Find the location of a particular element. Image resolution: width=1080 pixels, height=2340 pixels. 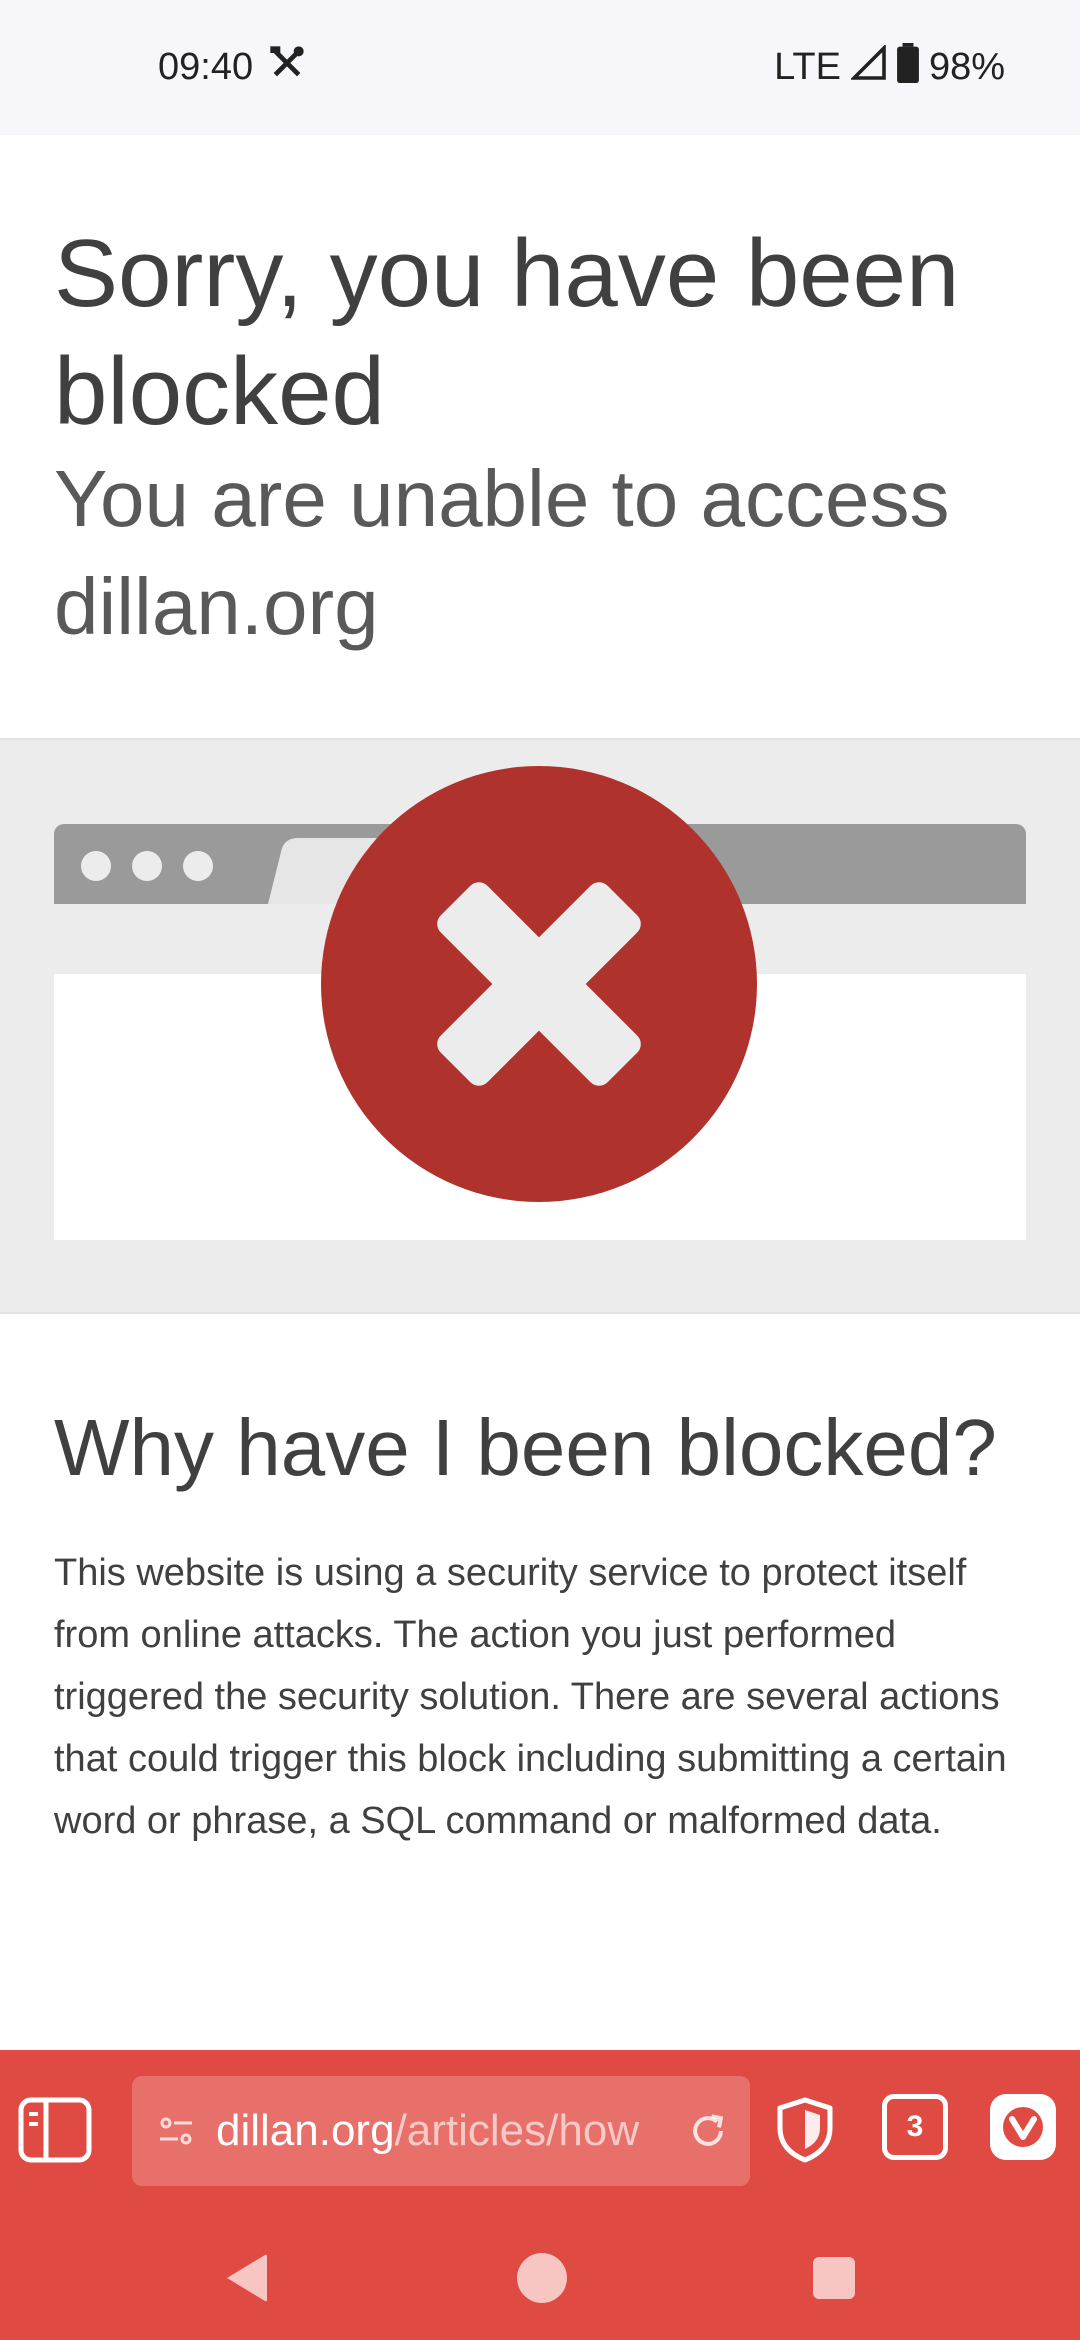

shield-icon is located at coordinates (805, 2130).